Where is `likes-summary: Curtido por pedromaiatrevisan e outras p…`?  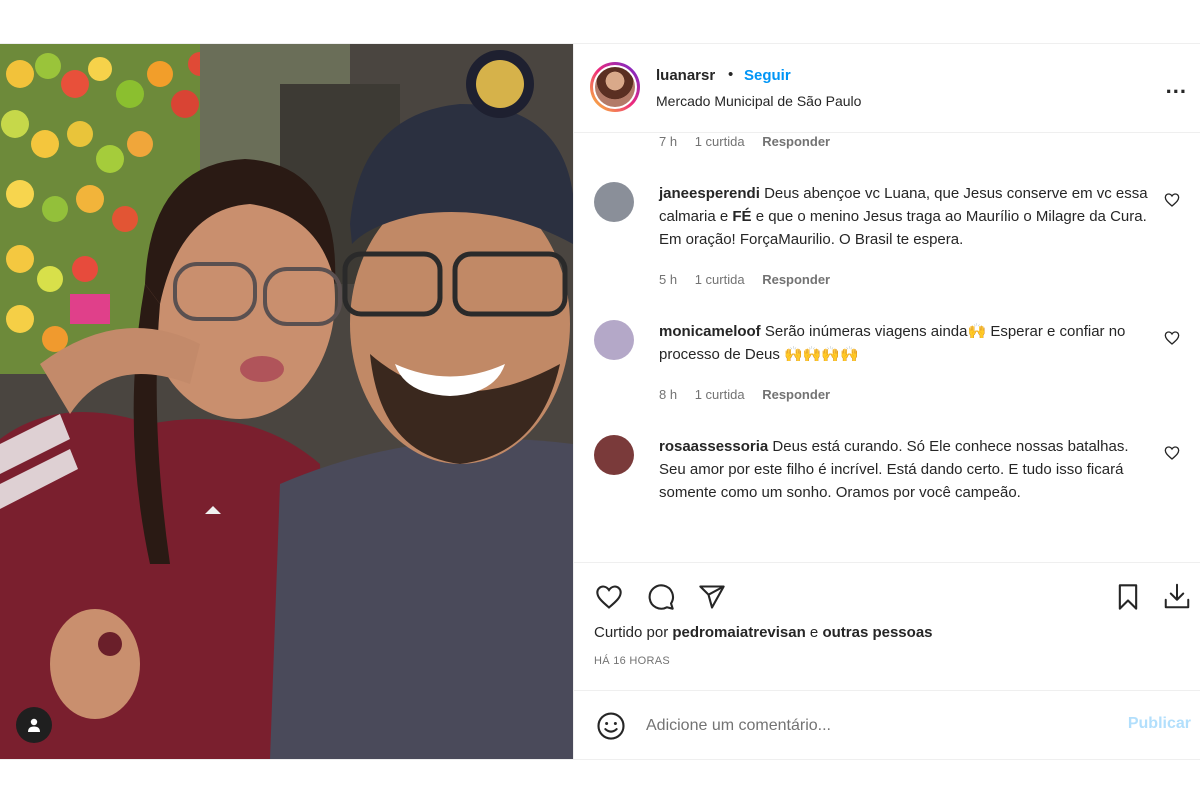 likes-summary: Curtido por pedromaiatrevisan e outras p… is located at coordinates (763, 632).